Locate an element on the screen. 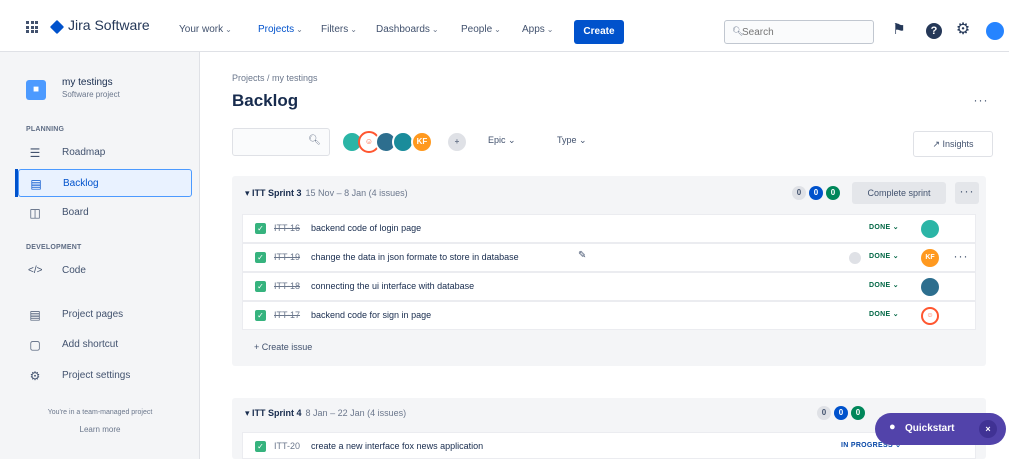 The height and width of the screenshot is (459, 1009). issue-summary: backend code of login page is located at coordinates (366, 228).